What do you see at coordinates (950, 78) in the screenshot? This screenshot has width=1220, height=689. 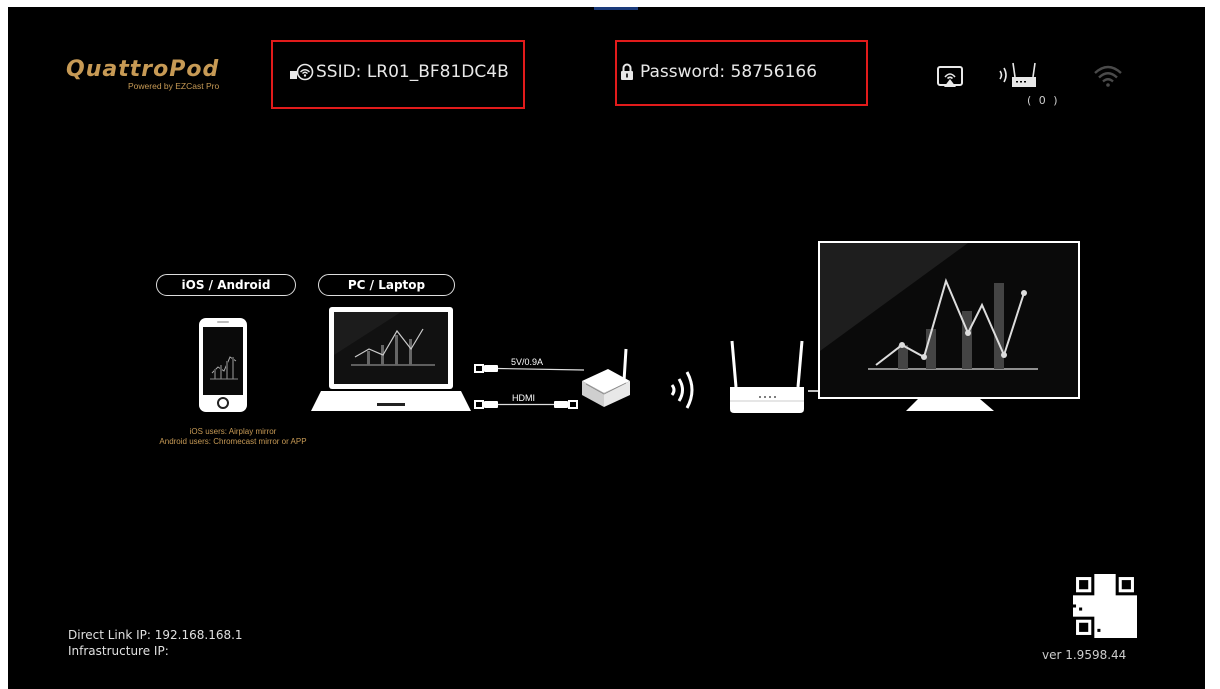 I see `airplay-icon` at bounding box center [950, 78].